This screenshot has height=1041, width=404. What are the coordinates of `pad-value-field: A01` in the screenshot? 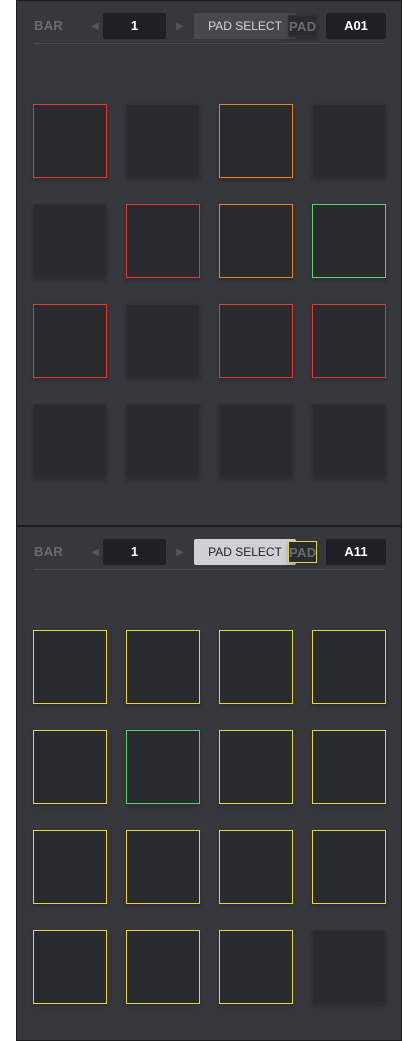 It's located at (356, 26).